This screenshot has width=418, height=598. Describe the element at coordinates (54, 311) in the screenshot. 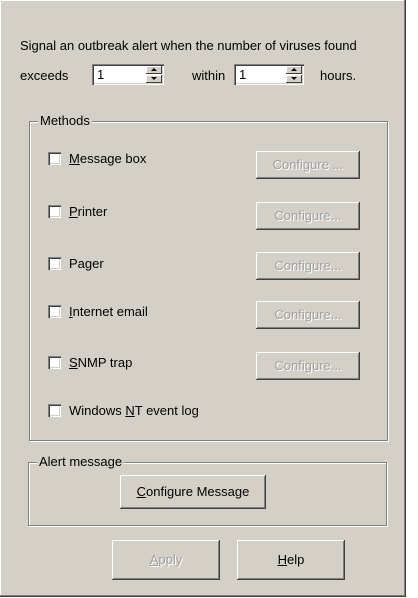

I see `internet-email-checkbox` at that location.